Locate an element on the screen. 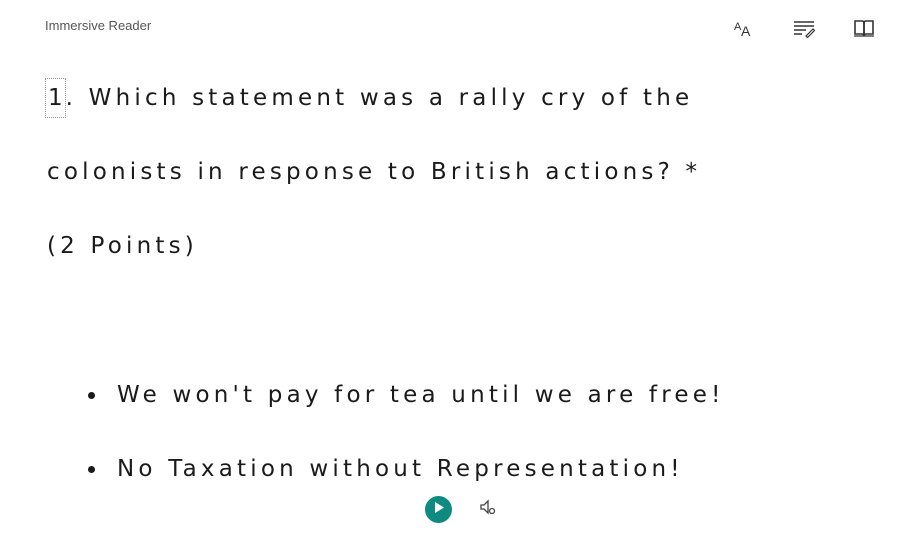  grammar-options-icon is located at coordinates (804, 28).